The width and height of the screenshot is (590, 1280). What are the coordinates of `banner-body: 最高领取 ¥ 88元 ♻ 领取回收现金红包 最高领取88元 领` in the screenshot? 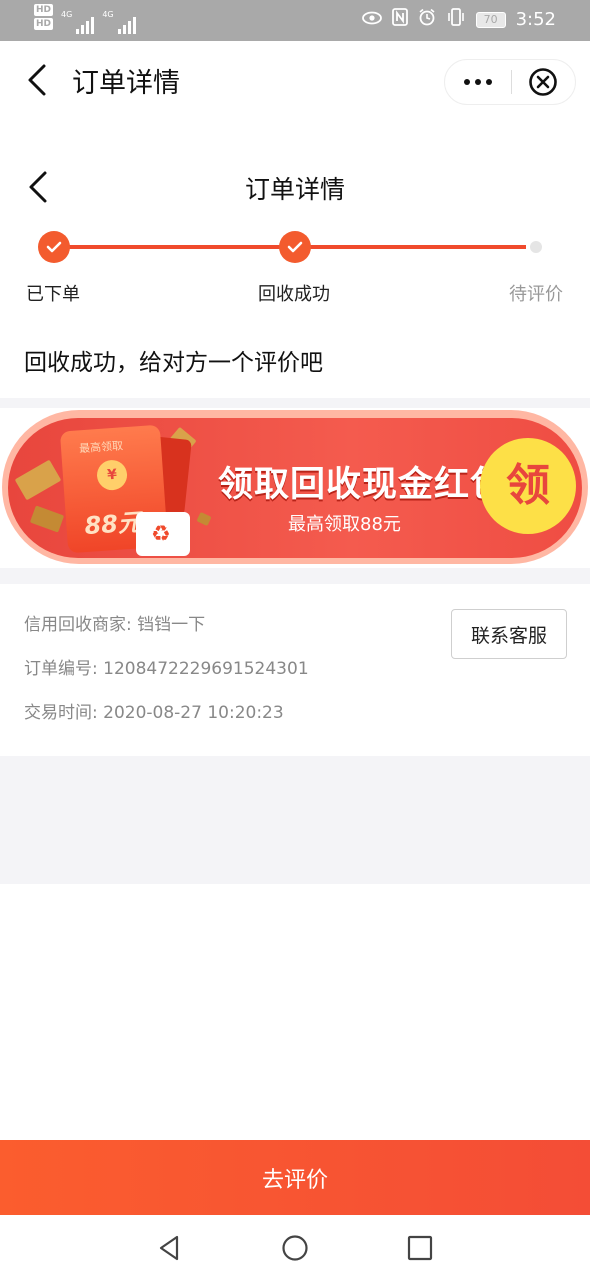 It's located at (295, 488).